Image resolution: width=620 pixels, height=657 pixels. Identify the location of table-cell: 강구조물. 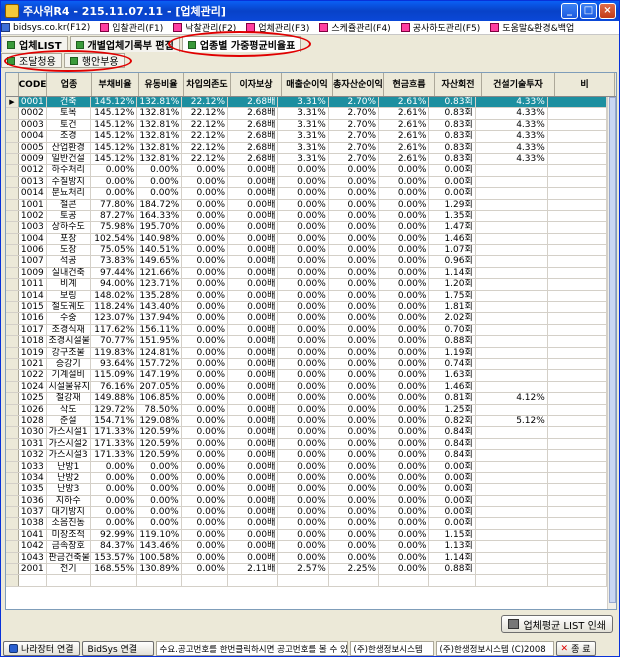
(69, 352).